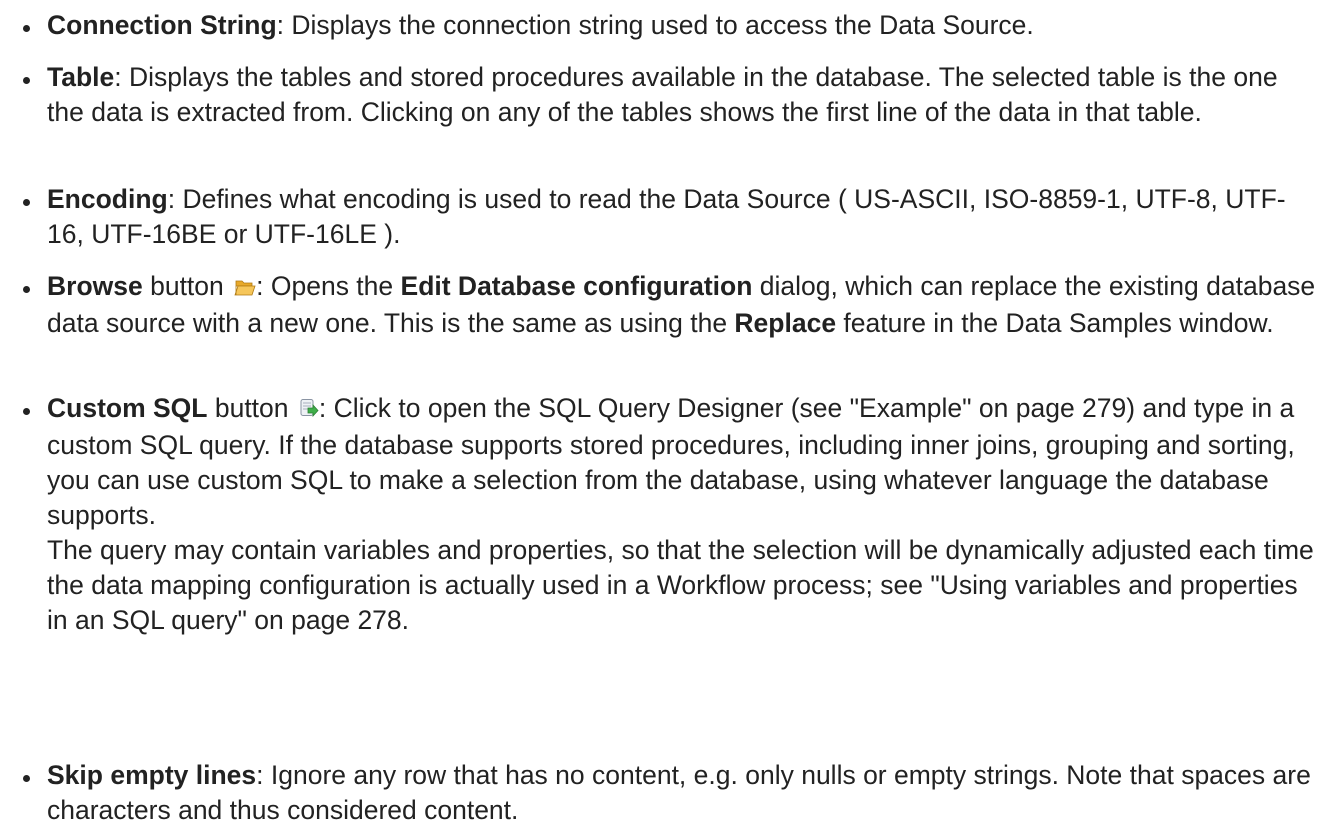  What do you see at coordinates (152, 775) in the screenshot?
I see `term-skip-empty-lines: Skip empty lines` at bounding box center [152, 775].